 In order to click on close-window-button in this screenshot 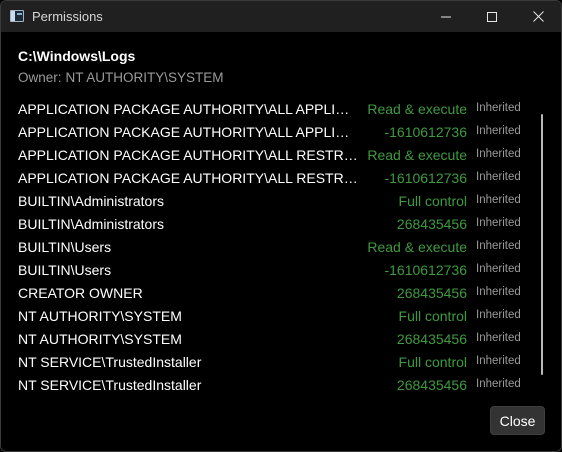, I will do `click(538, 16)`.